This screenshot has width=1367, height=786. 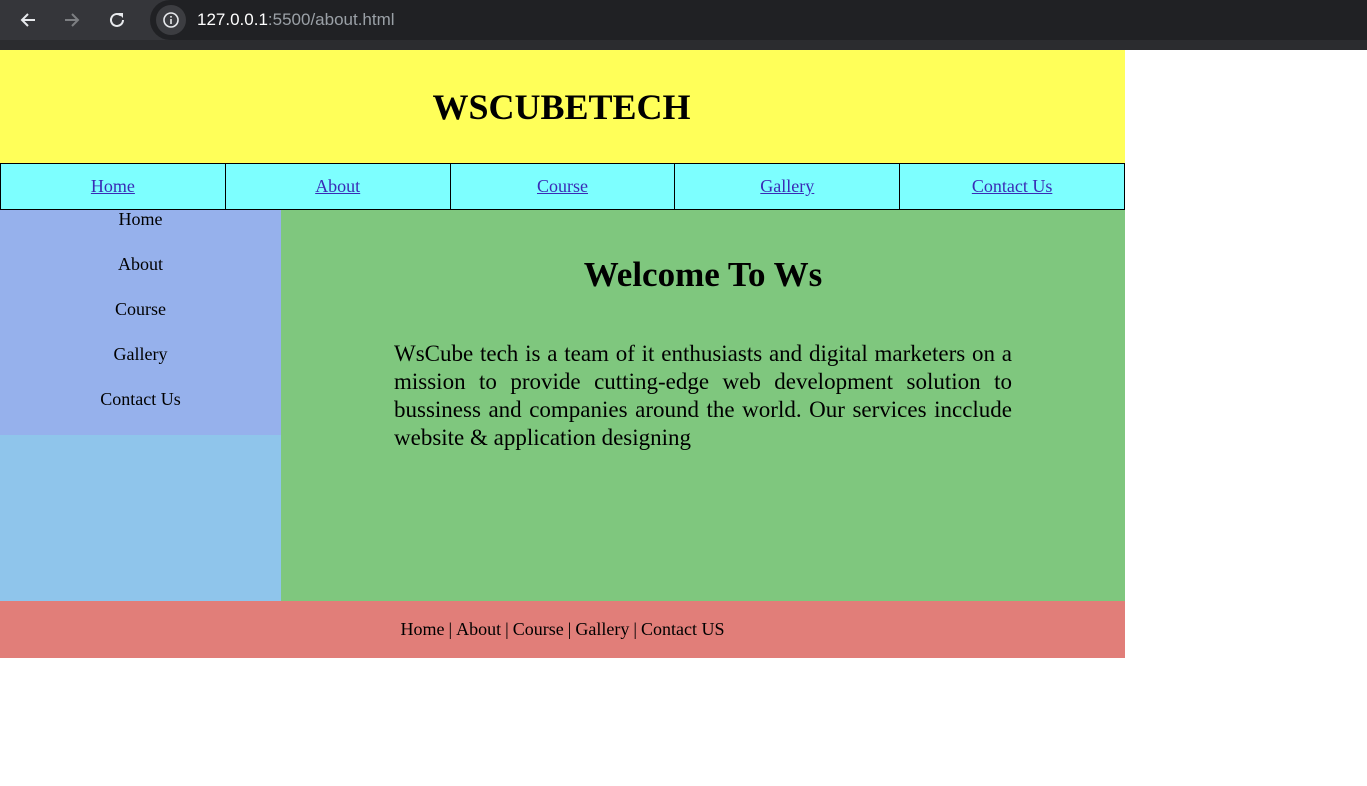 What do you see at coordinates (140, 354) in the screenshot?
I see `sidebar-item-label: Gallery` at bounding box center [140, 354].